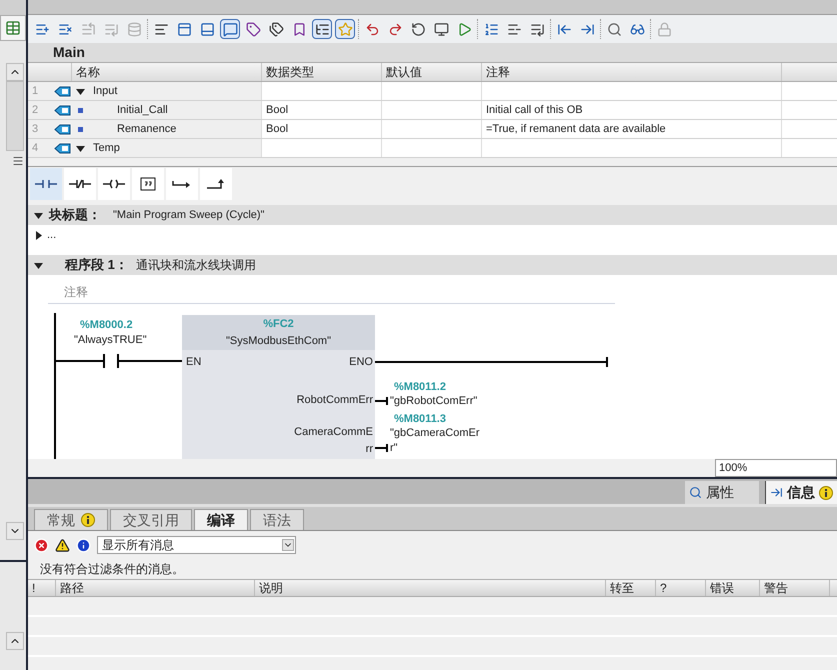 This screenshot has width=837, height=670. Describe the element at coordinates (776, 468) in the screenshot. I see `zoom-field: 100%` at that location.